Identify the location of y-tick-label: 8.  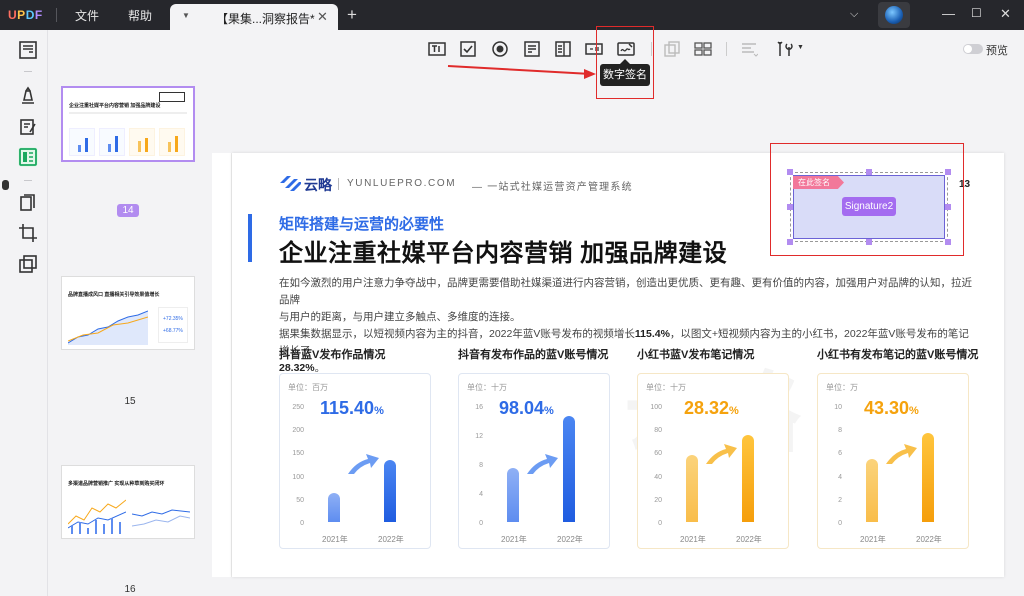
(481, 465).